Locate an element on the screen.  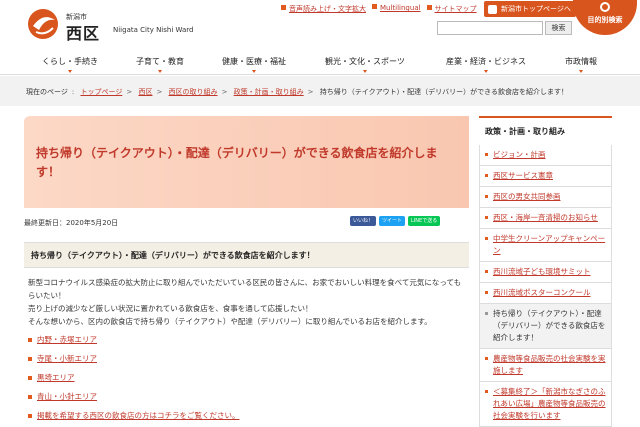
purpose-search-label: 目的別検索 is located at coordinates (605, 20).